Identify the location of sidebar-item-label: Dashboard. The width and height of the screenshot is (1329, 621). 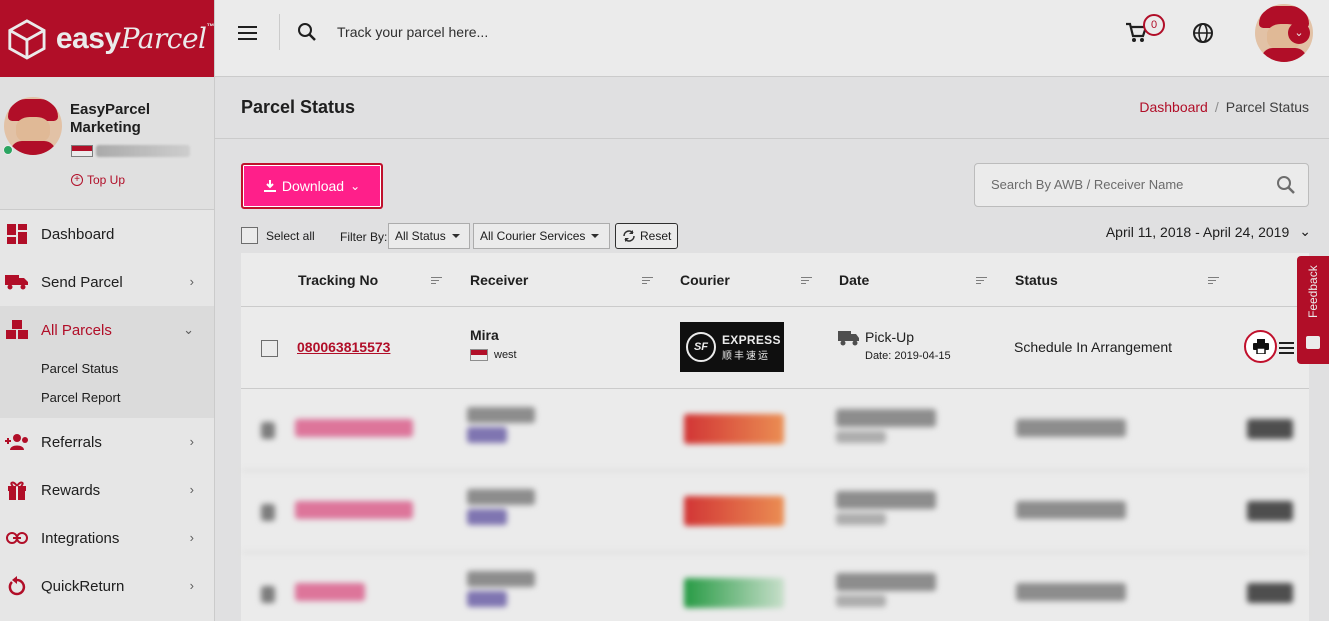
(78, 234).